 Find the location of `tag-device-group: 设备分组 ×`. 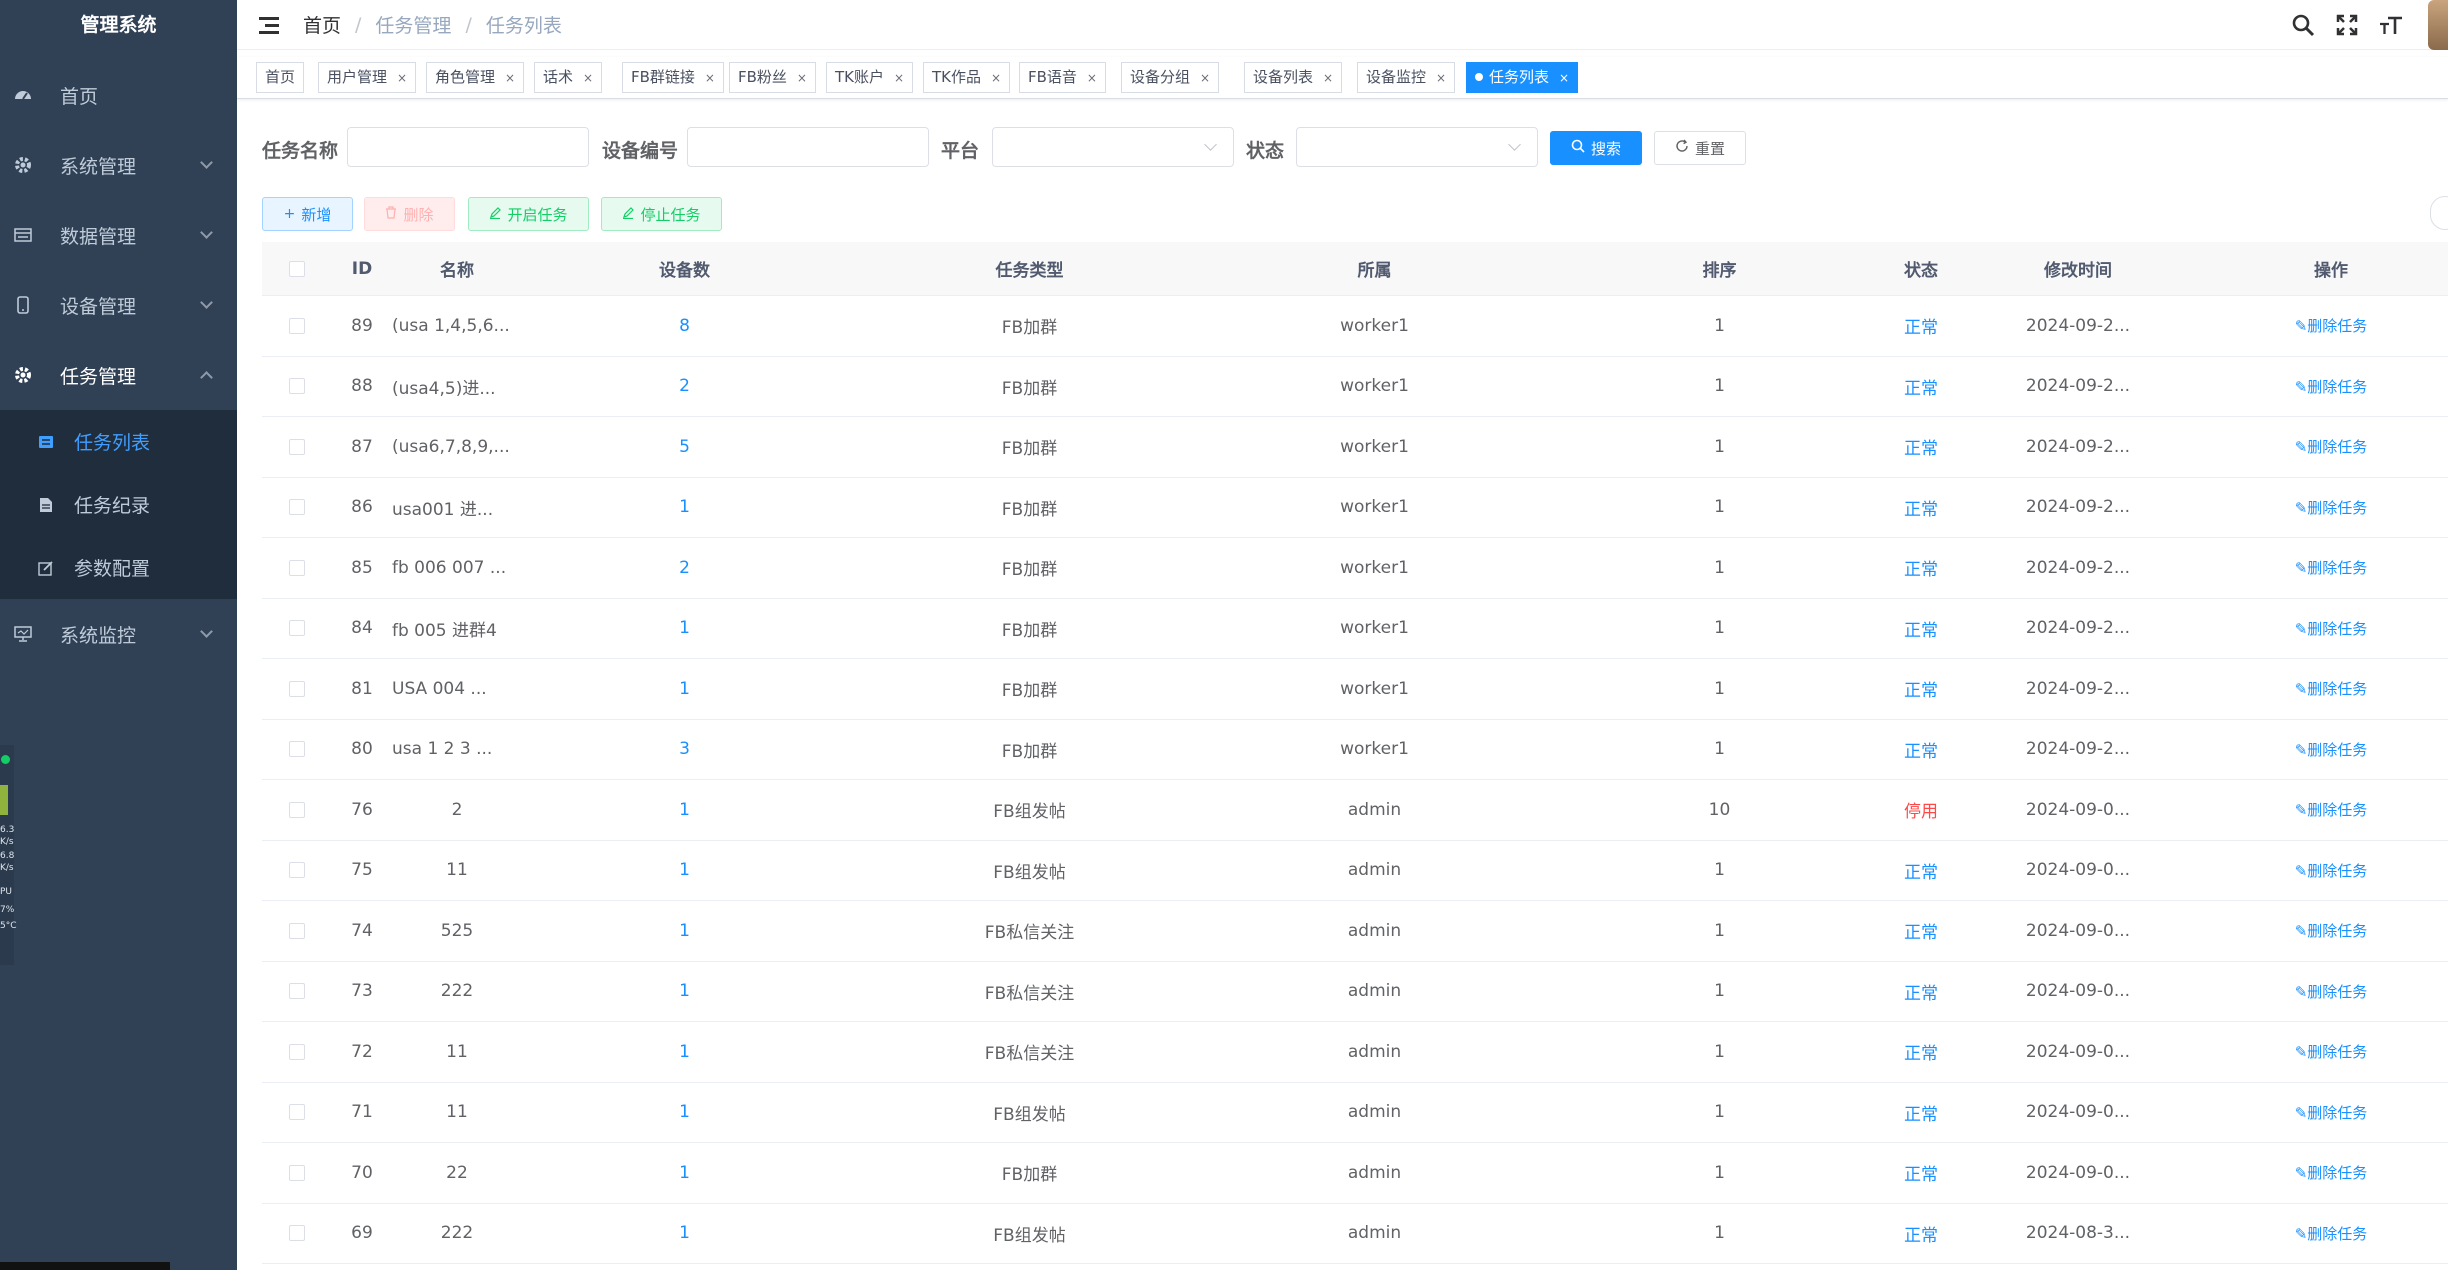

tag-device-group: 设备分组 × is located at coordinates (1170, 77).